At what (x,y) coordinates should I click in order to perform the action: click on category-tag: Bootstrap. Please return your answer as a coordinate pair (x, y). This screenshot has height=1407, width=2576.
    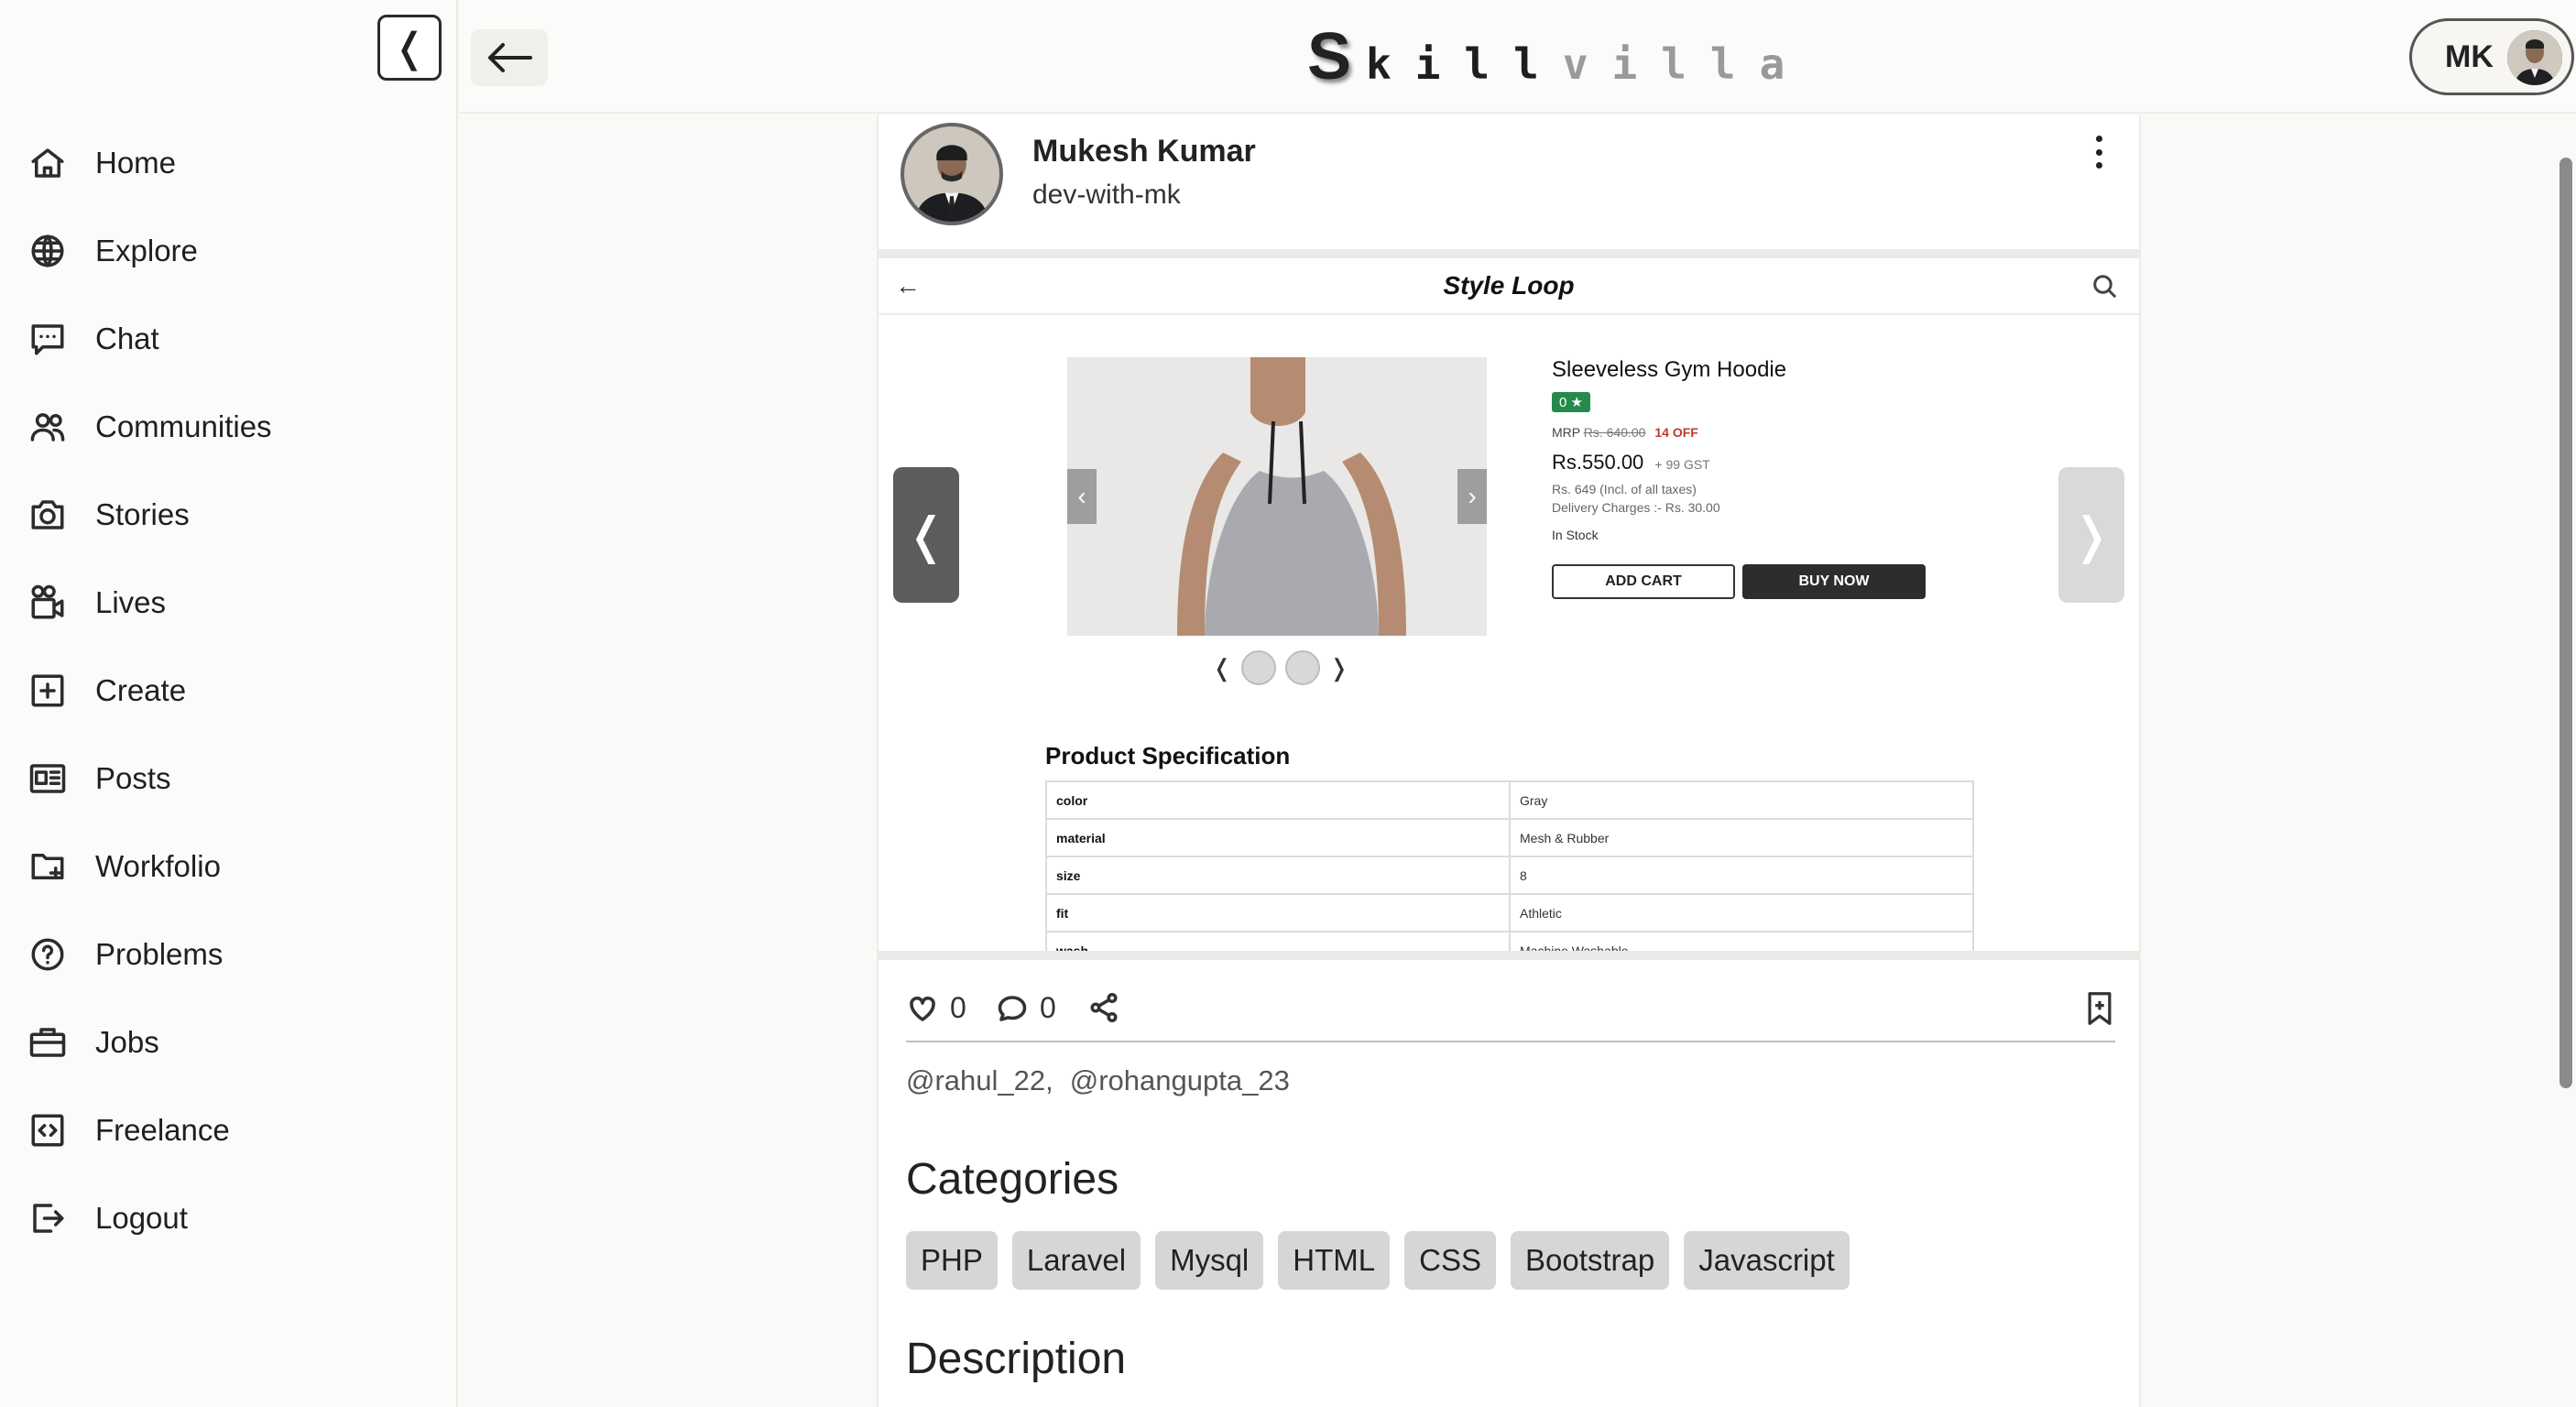
    Looking at the image, I should click on (1590, 1260).